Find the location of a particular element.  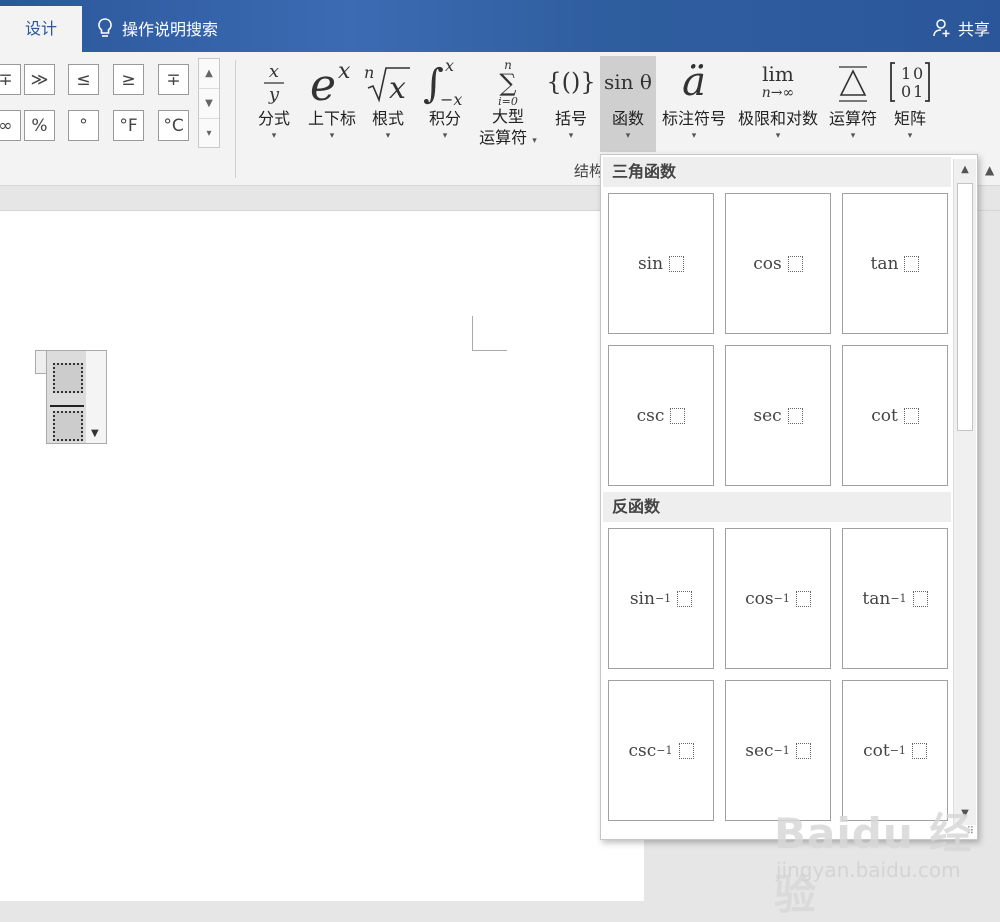

symbol-infinity-partial: ∞ is located at coordinates (10, 125).